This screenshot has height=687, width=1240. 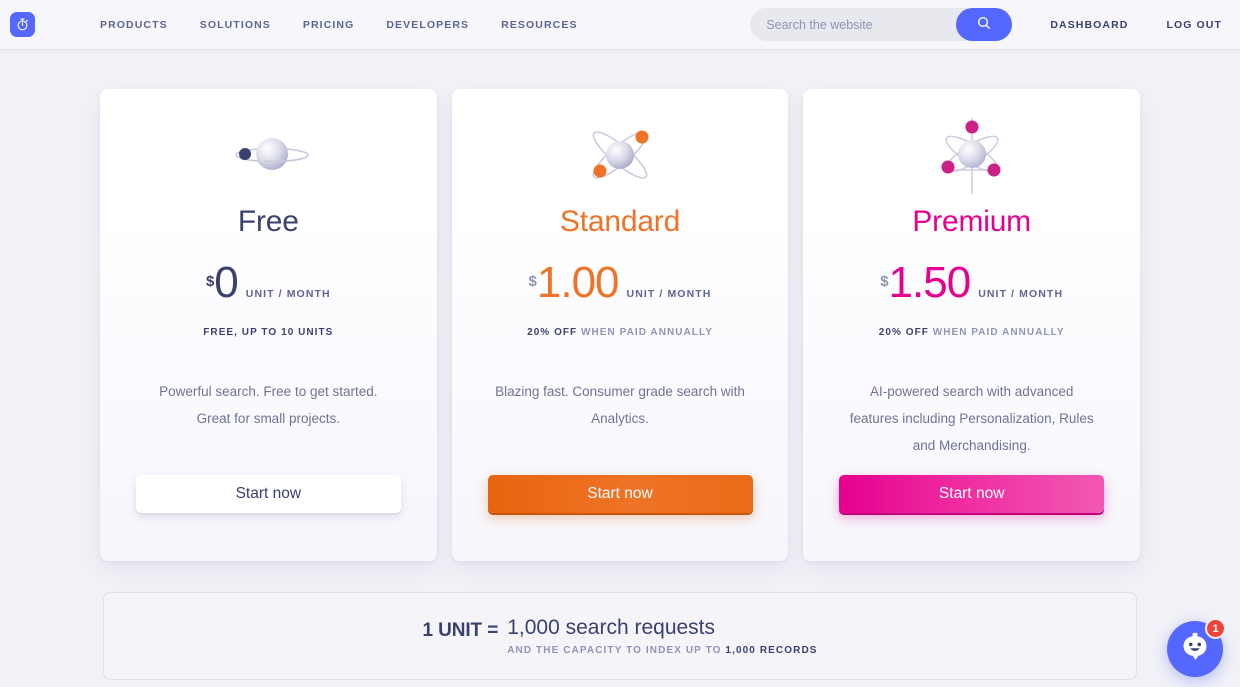 What do you see at coordinates (134, 25) in the screenshot?
I see `nav-item-products: PRODUCTS` at bounding box center [134, 25].